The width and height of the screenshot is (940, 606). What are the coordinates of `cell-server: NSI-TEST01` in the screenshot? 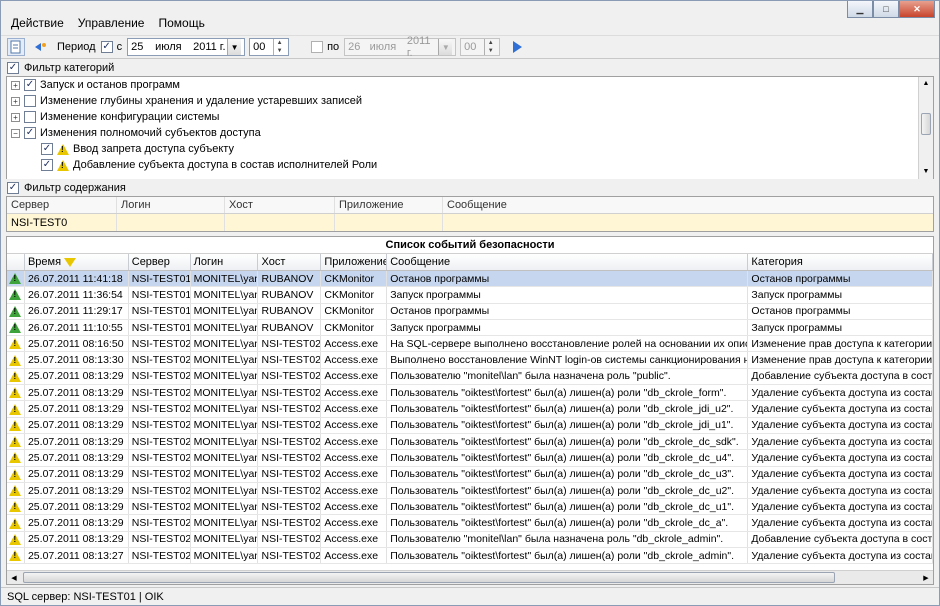 It's located at (160, 295).